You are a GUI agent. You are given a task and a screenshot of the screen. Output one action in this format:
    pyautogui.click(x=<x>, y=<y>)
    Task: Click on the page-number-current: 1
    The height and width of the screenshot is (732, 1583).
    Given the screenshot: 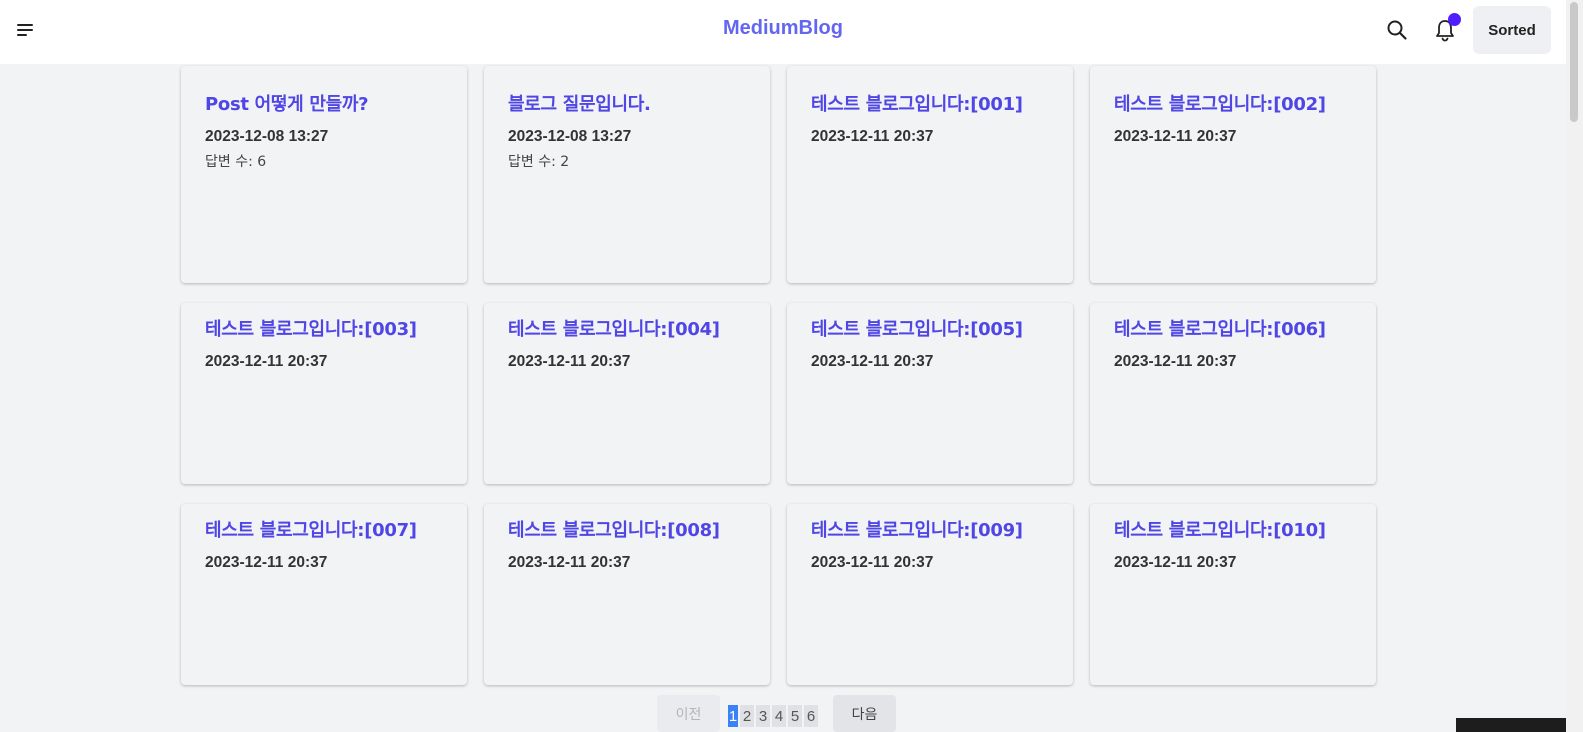 What is the action you would take?
    pyautogui.click(x=733, y=716)
    